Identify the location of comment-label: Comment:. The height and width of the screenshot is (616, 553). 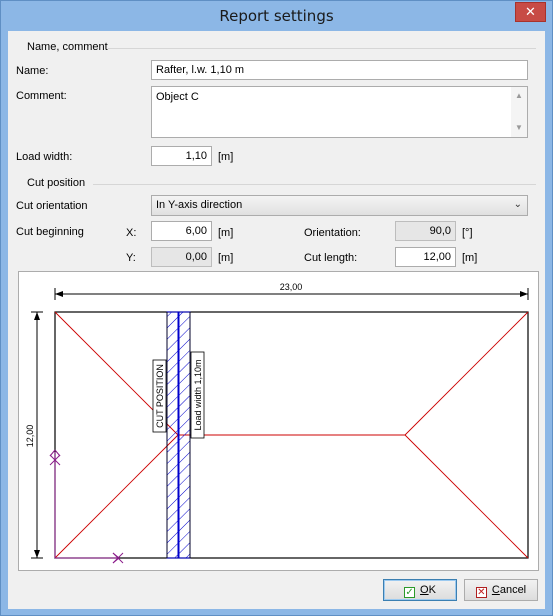
(41, 96).